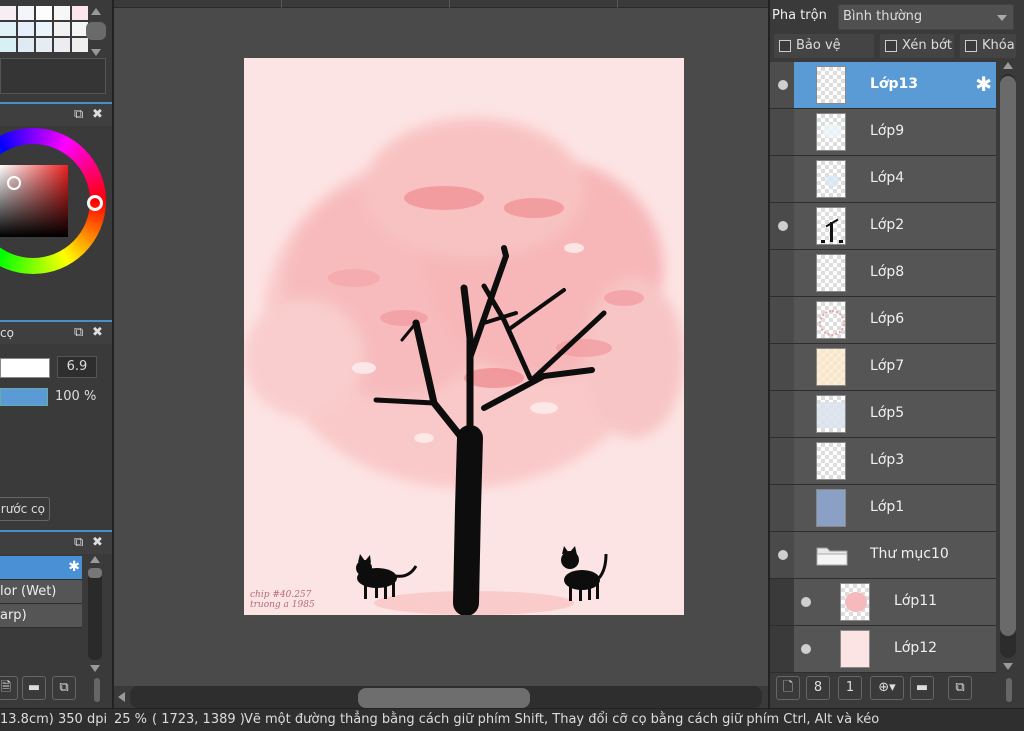 This screenshot has height=731, width=1024. Describe the element at coordinates (14, 183) in the screenshot. I see `sv-picker-handle` at that location.